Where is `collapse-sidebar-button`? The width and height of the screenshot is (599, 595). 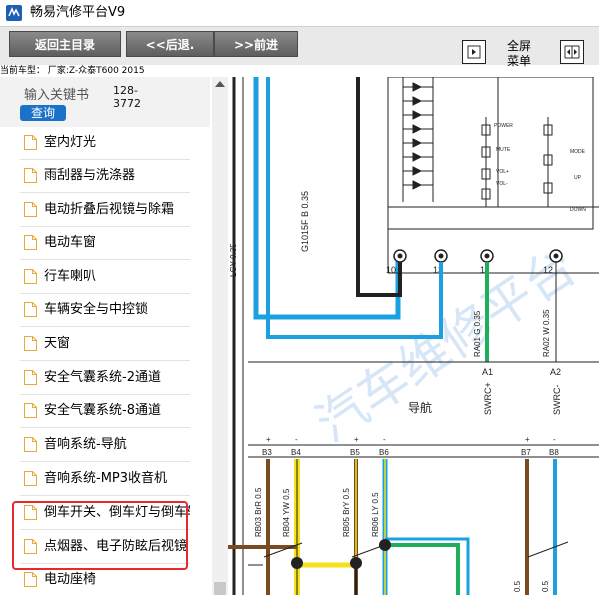
collapse-sidebar-button is located at coordinates (474, 52).